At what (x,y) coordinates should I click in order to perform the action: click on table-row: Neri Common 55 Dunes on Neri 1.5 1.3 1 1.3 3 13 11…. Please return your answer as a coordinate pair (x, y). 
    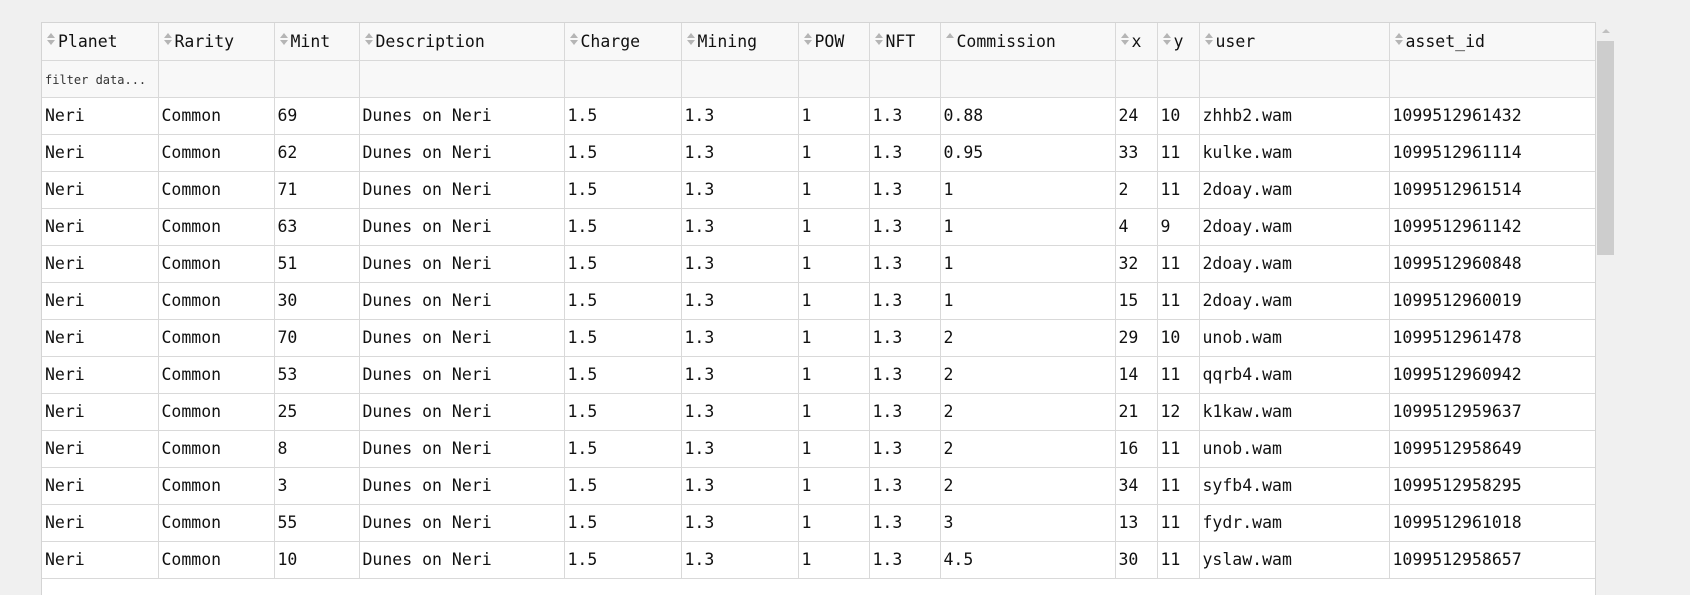
    Looking at the image, I should click on (818, 523).